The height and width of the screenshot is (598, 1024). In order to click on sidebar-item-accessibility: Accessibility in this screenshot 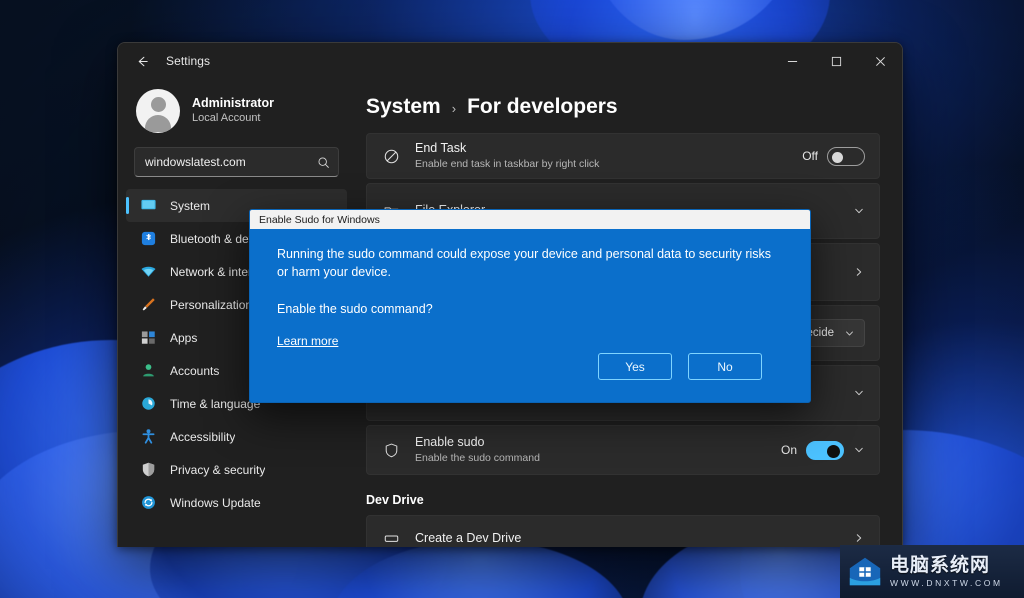, I will do `click(236, 436)`.